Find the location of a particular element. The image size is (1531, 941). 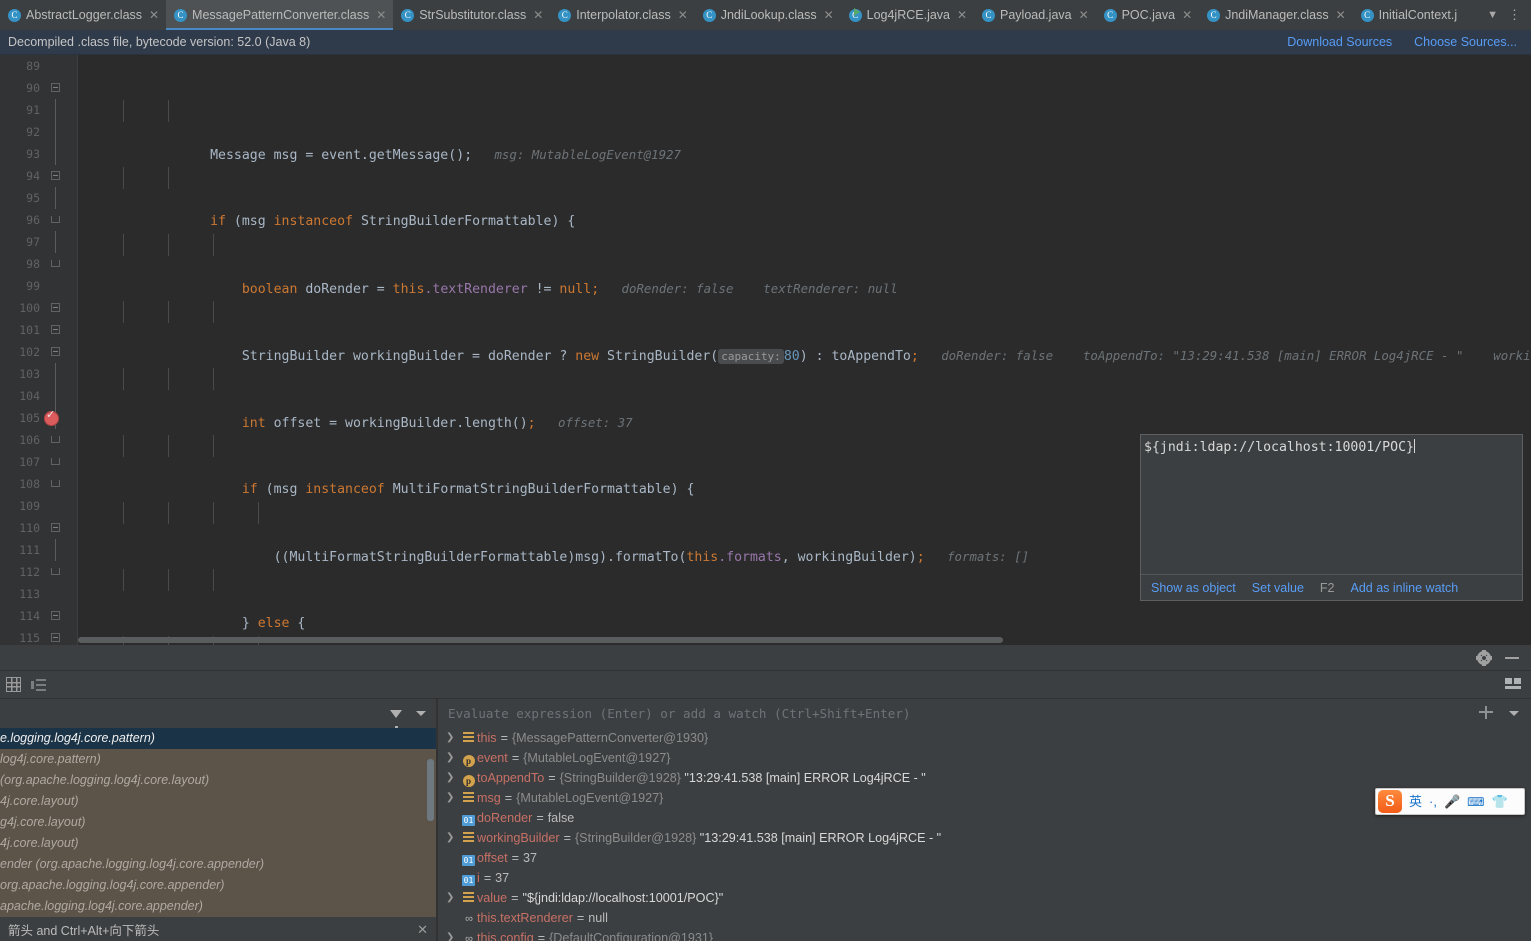

frames-scrollbar is located at coordinates (430, 790).